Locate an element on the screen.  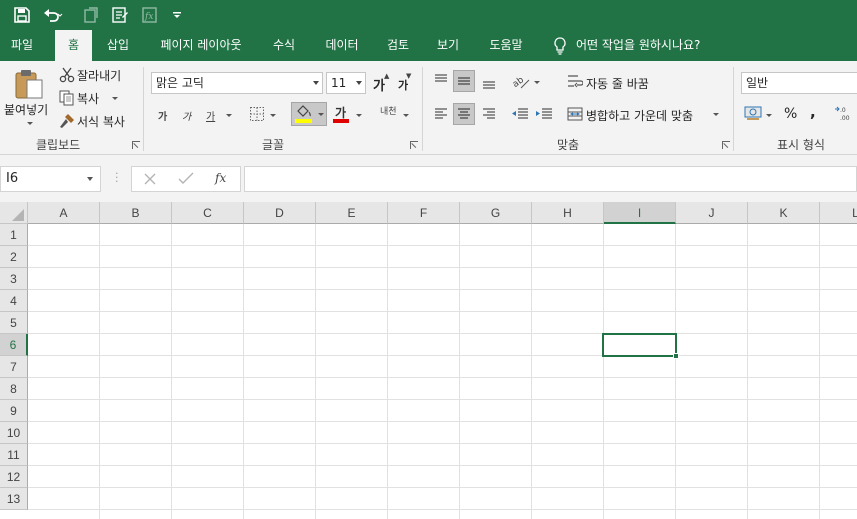
row-header: 5 is located at coordinates (14, 323).